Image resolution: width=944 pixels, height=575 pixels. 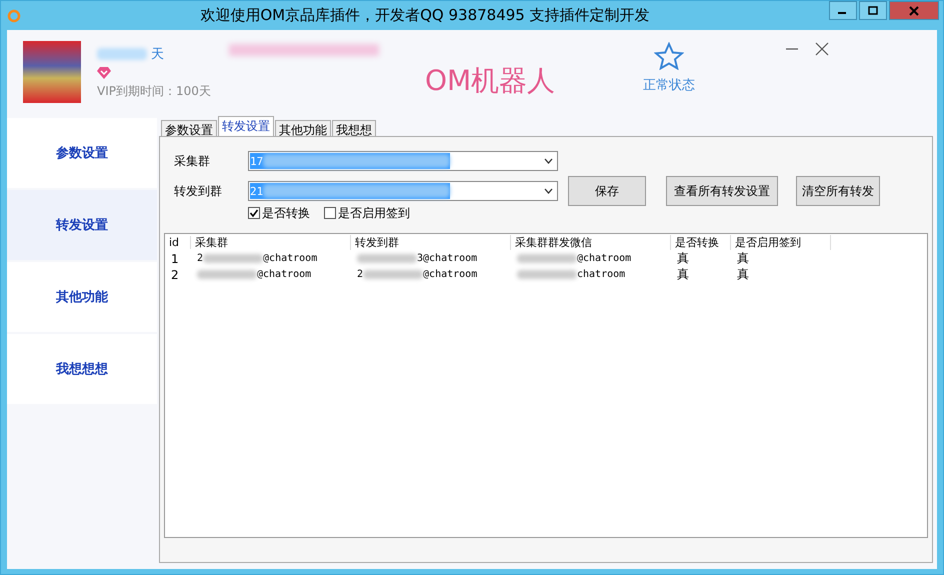 I want to click on table-cell: chatroom, so click(x=601, y=274).